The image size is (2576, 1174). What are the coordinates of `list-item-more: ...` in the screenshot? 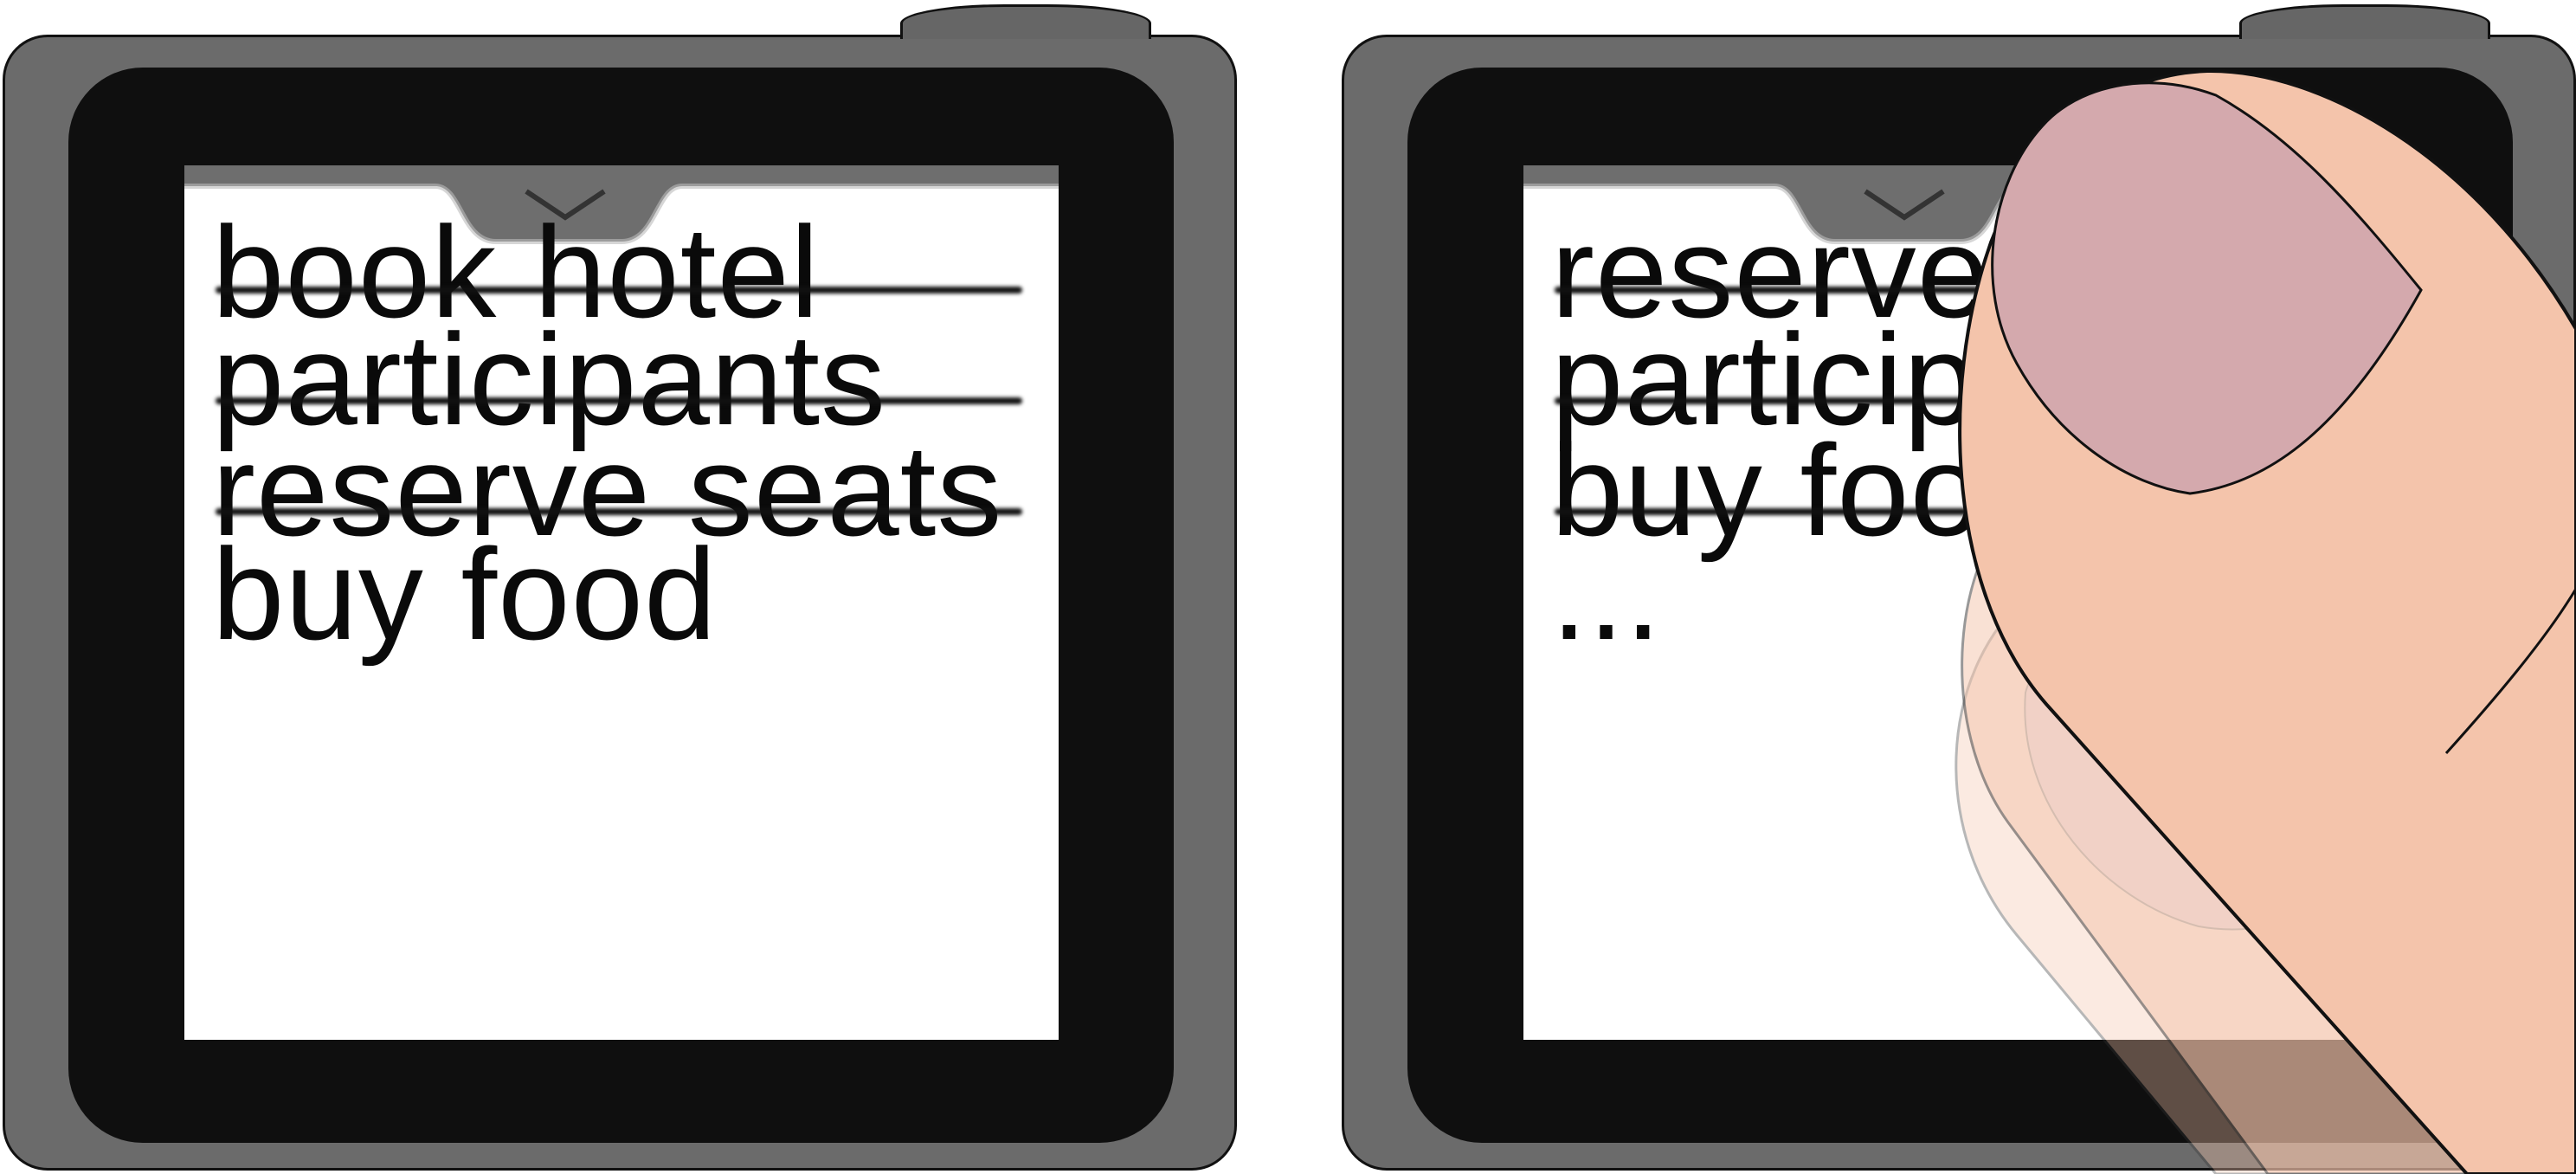 It's located at (1966, 594).